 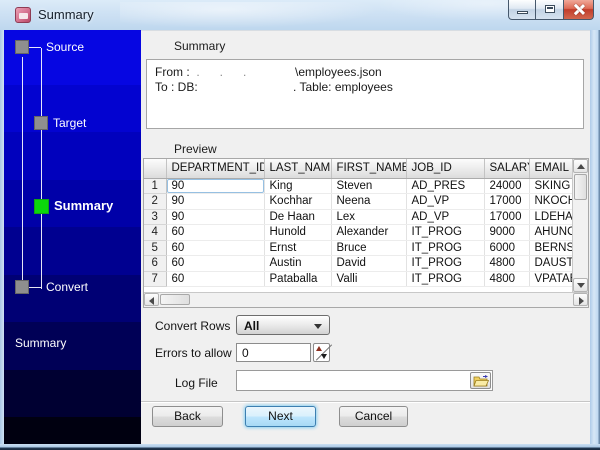 I want to click on grid-cell: 24000, so click(x=507, y=186).